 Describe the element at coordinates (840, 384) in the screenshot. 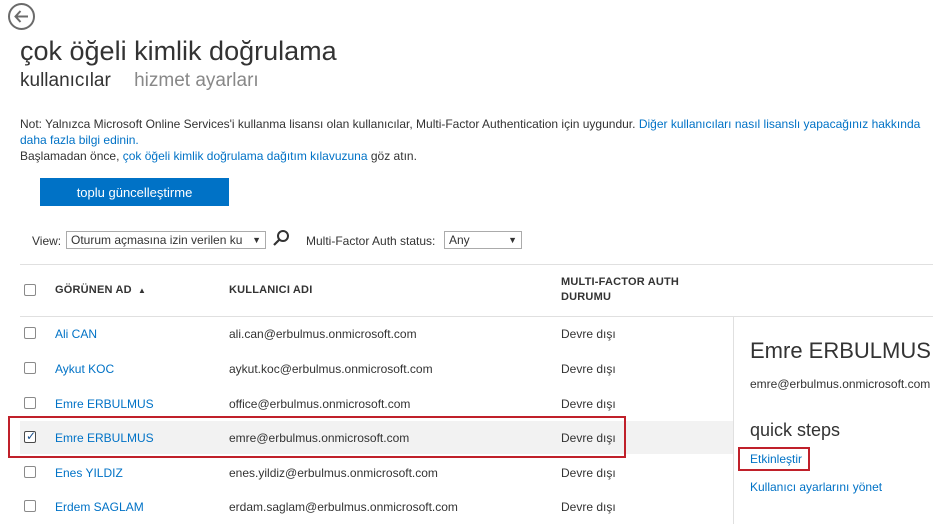

I see `detail-user-email: emre@erbulmus.onmicrosoft.com` at that location.